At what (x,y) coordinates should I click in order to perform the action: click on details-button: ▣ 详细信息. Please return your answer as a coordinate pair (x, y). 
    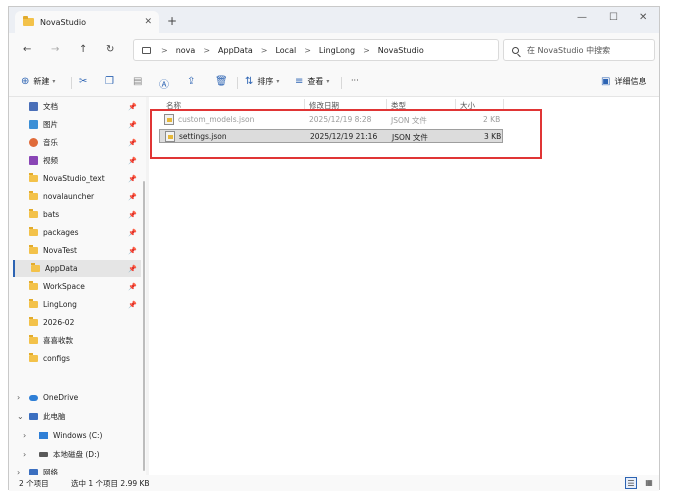
    Looking at the image, I should click on (623, 81).